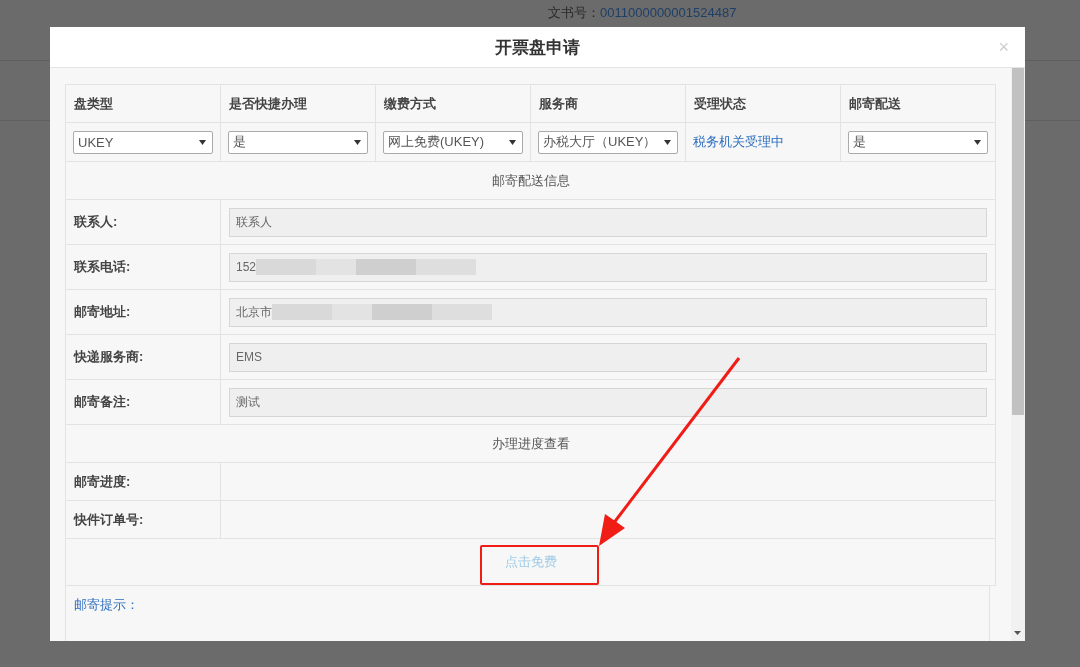 This screenshot has height=667, width=1080. Describe the element at coordinates (918, 104) in the screenshot. I see `column-header: 邮寄配送` at that location.